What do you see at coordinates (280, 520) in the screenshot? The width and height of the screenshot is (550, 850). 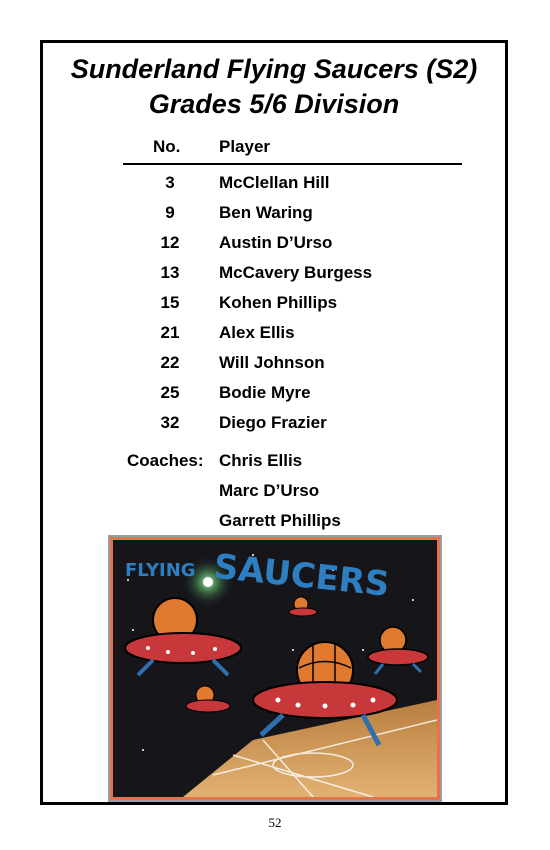 I see `coach-name: Garrett Phillips` at bounding box center [280, 520].